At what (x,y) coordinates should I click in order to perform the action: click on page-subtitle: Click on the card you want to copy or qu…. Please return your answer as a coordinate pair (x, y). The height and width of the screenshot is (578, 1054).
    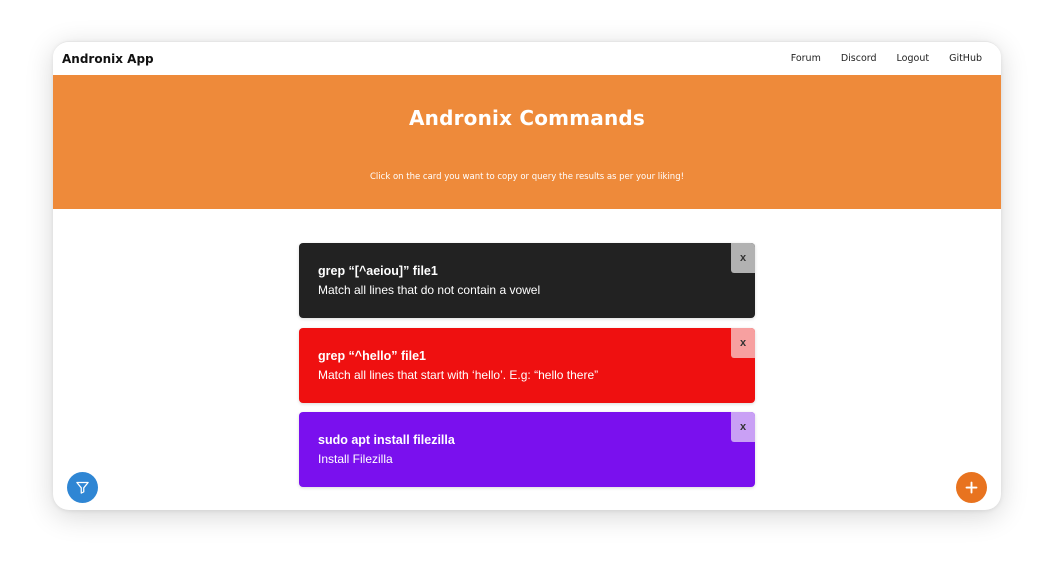
    Looking at the image, I should click on (527, 177).